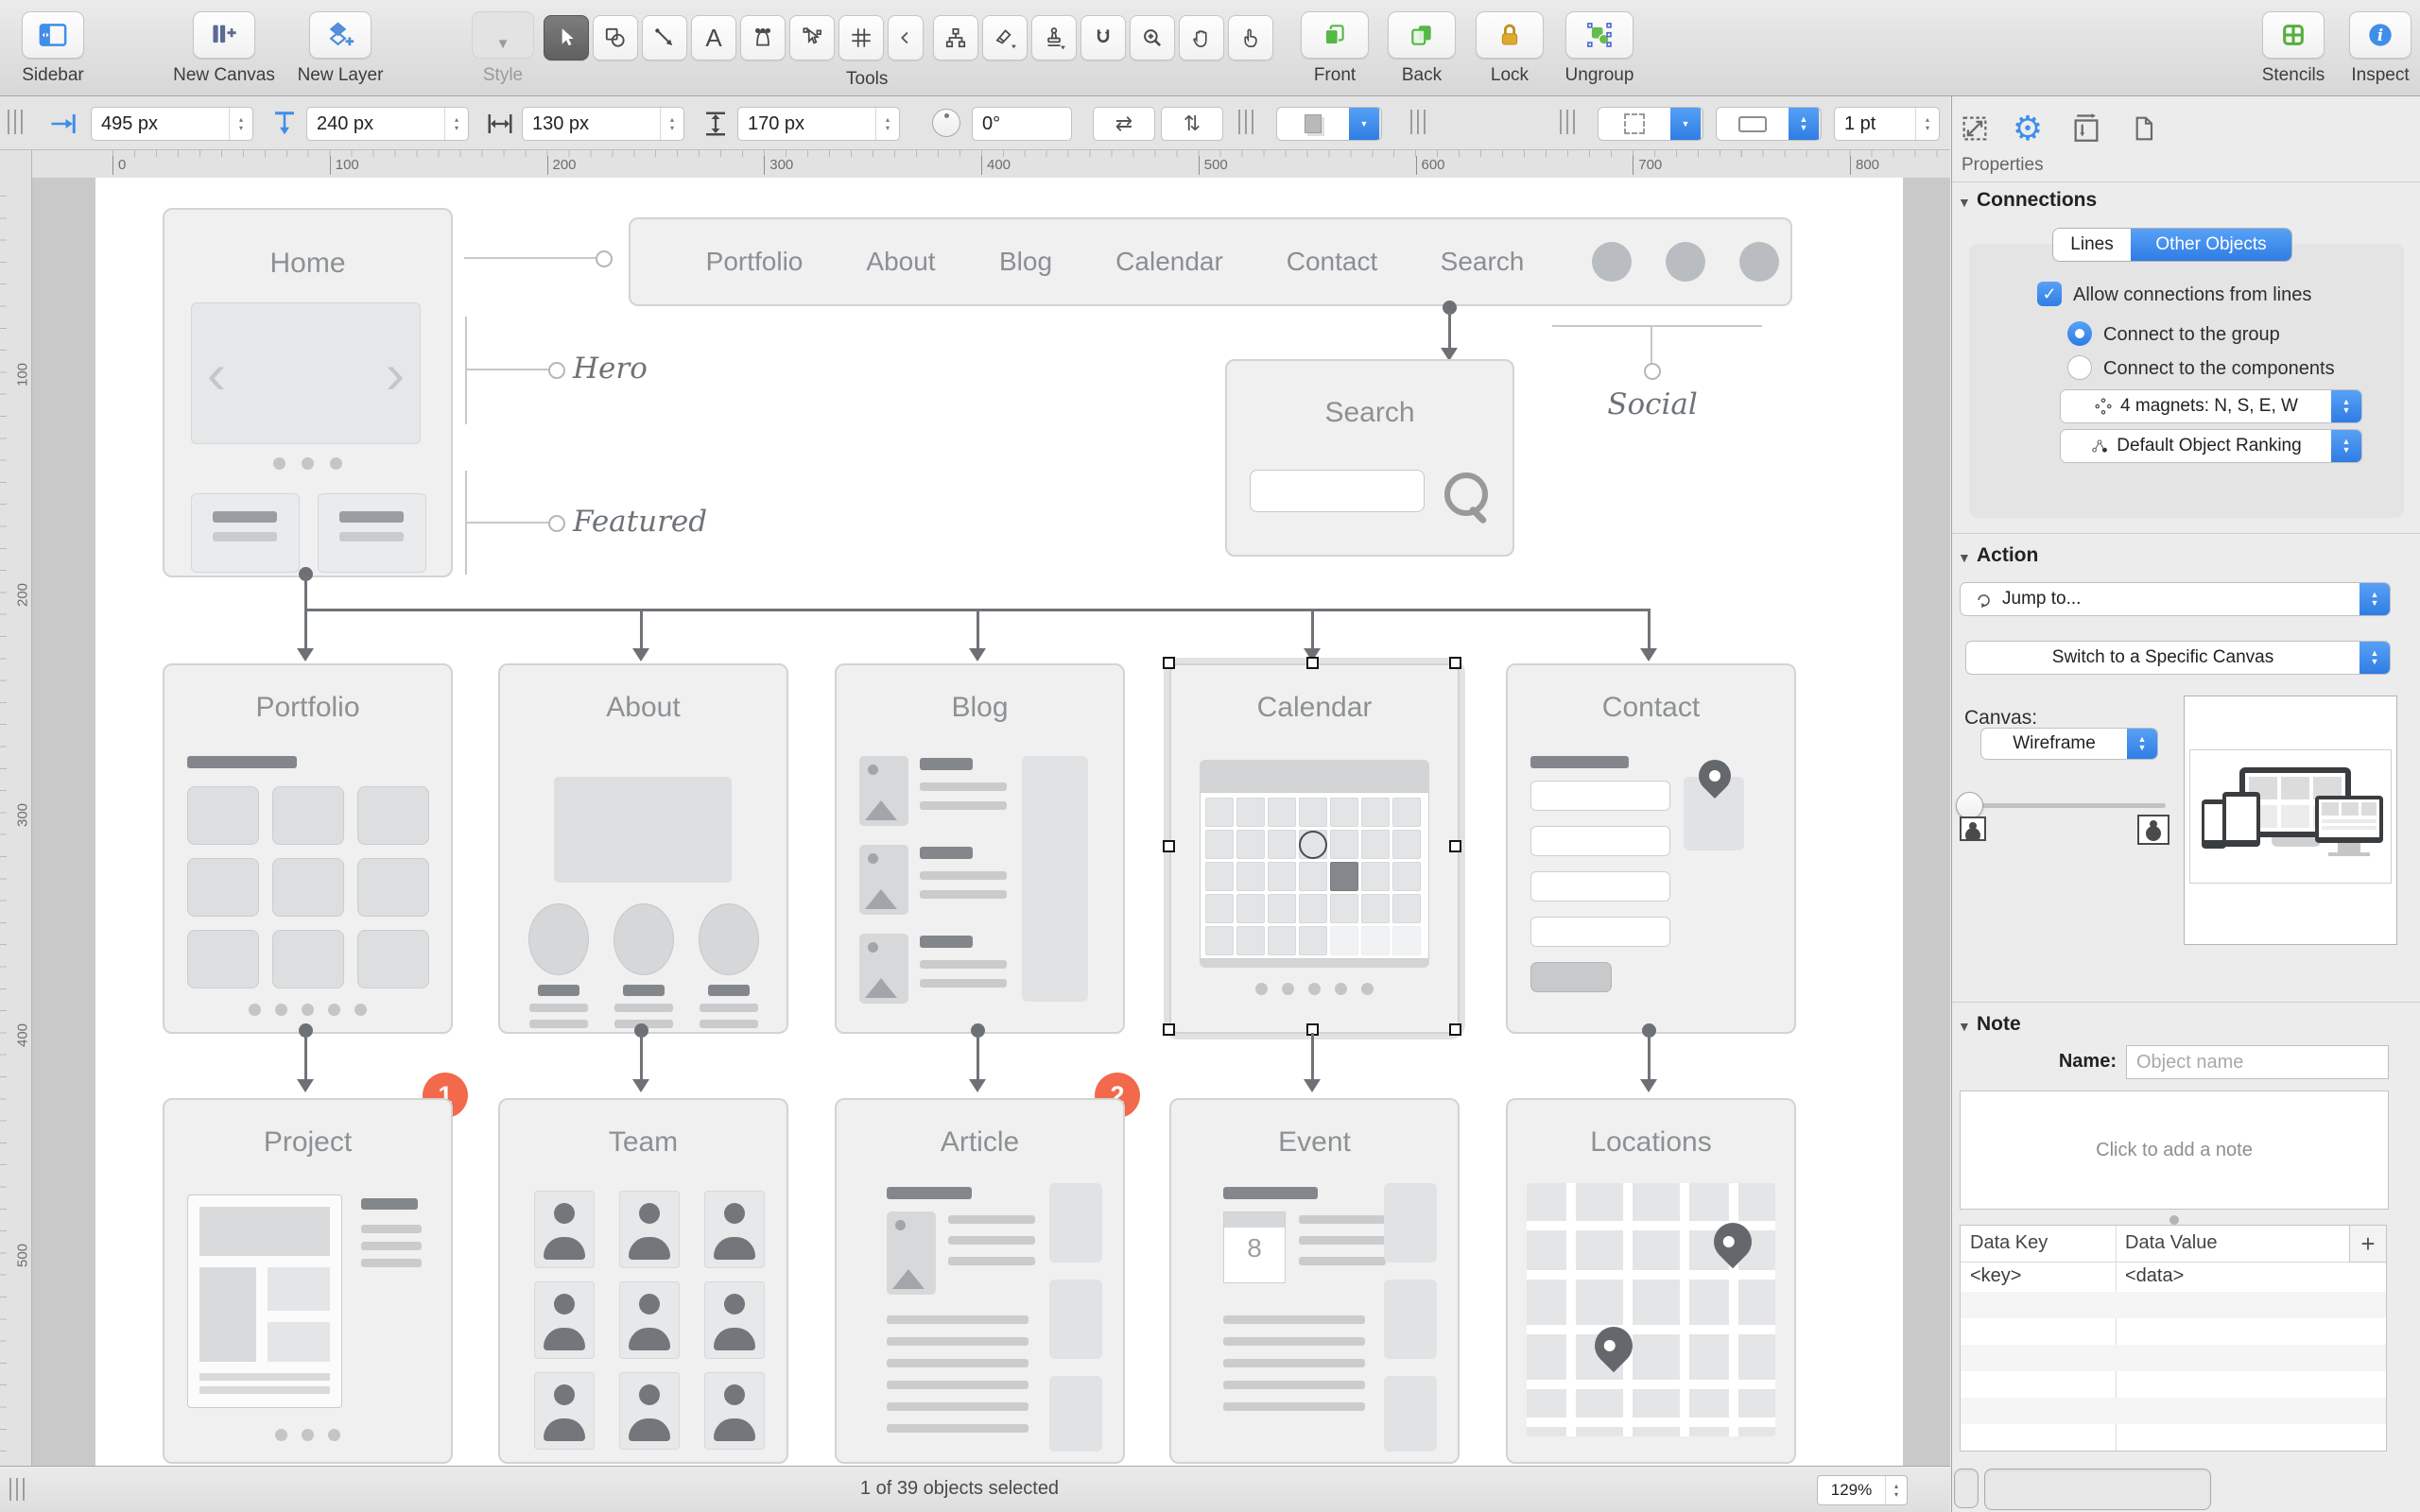 This screenshot has height=1512, width=2420. What do you see at coordinates (1966, 1488) in the screenshot?
I see `bottom-mini-box` at bounding box center [1966, 1488].